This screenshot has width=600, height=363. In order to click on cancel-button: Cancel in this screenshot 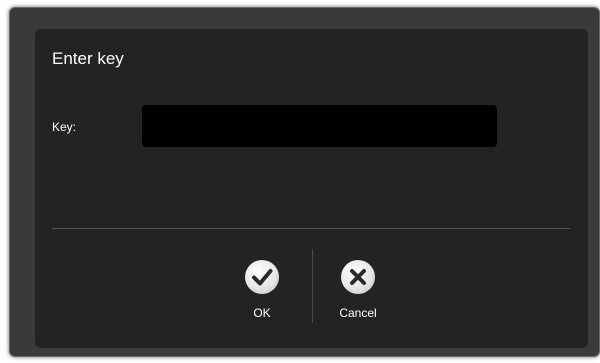, I will do `click(358, 290)`.